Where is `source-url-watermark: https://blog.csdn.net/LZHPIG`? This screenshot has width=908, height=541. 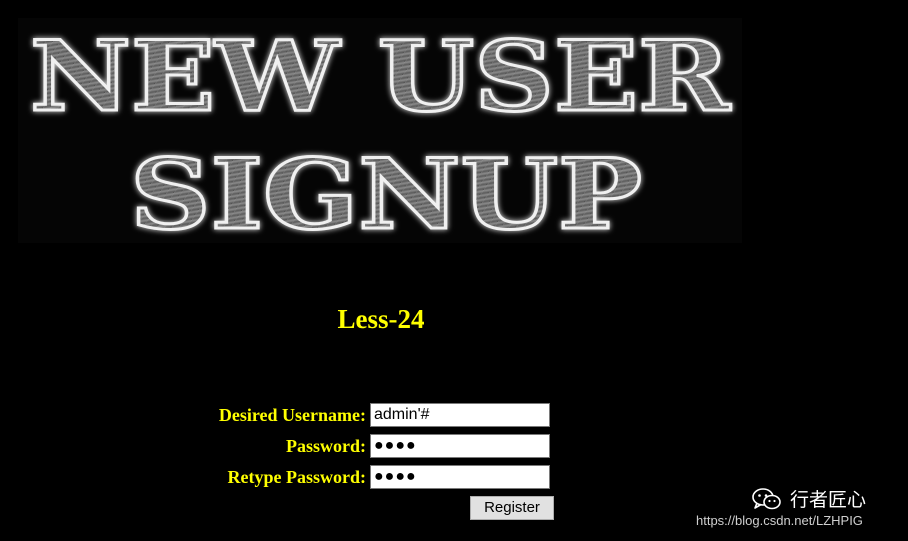
source-url-watermark: https://blog.csdn.net/LZHPIG is located at coordinates (779, 520).